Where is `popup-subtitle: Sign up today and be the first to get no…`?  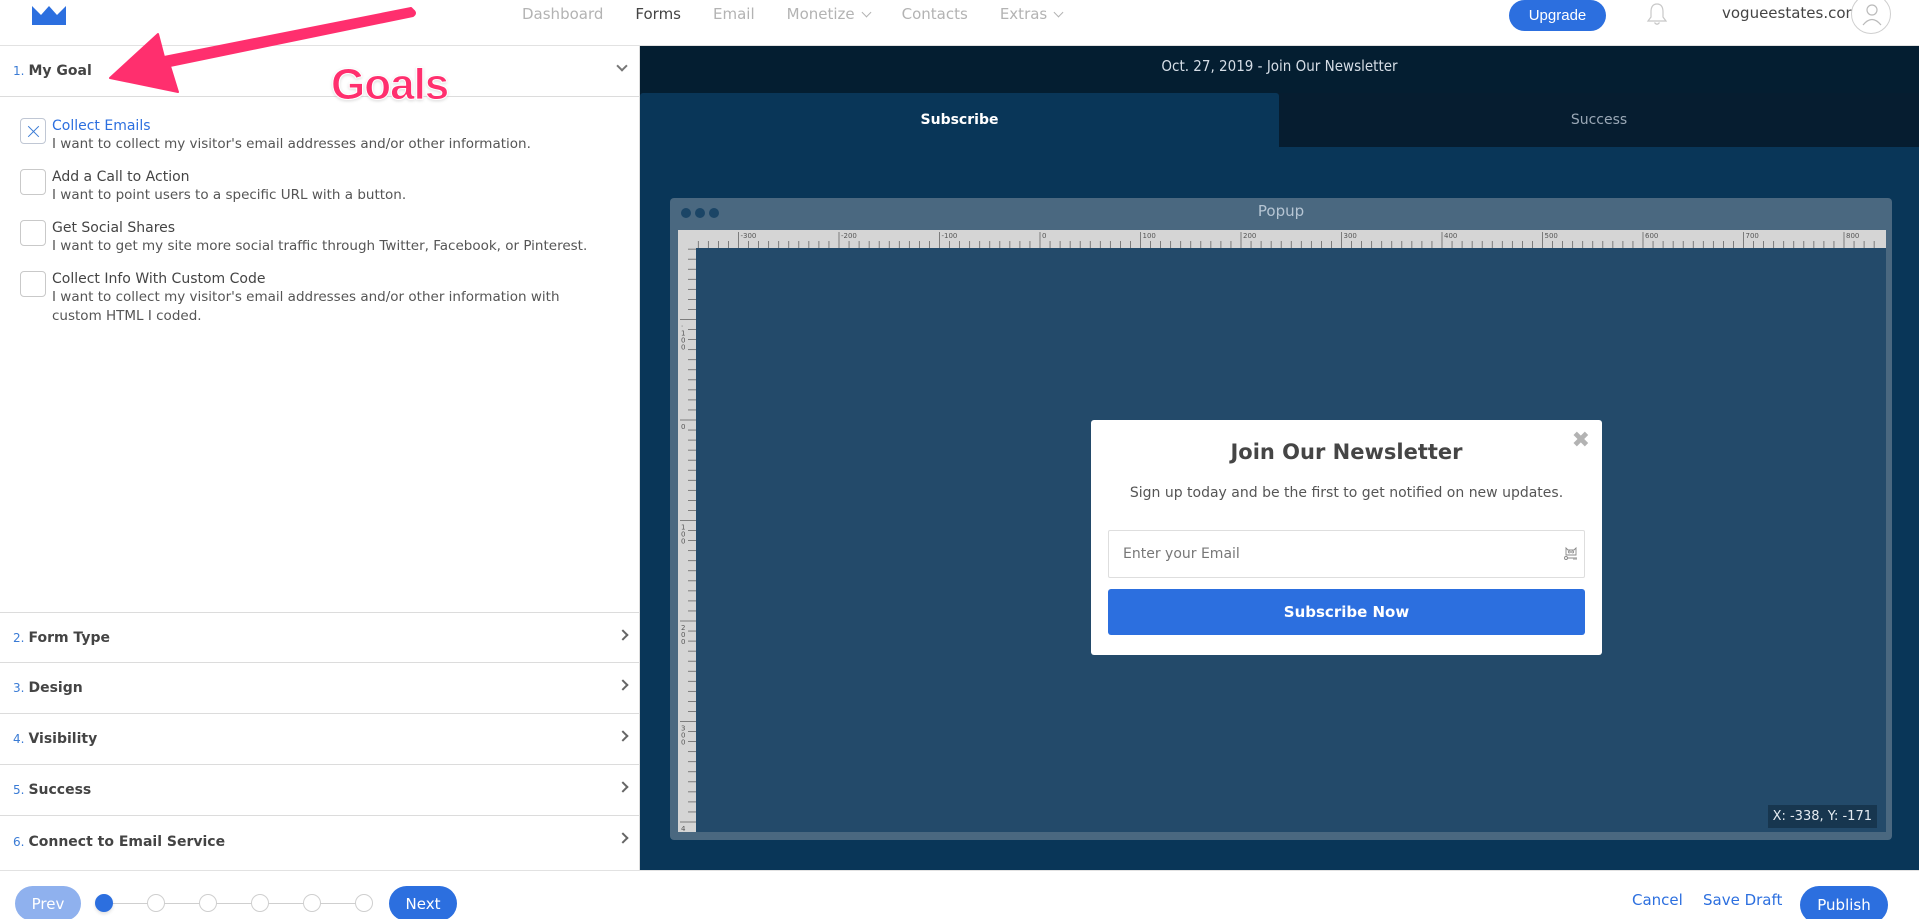 popup-subtitle: Sign up today and be the first to get no… is located at coordinates (1346, 493).